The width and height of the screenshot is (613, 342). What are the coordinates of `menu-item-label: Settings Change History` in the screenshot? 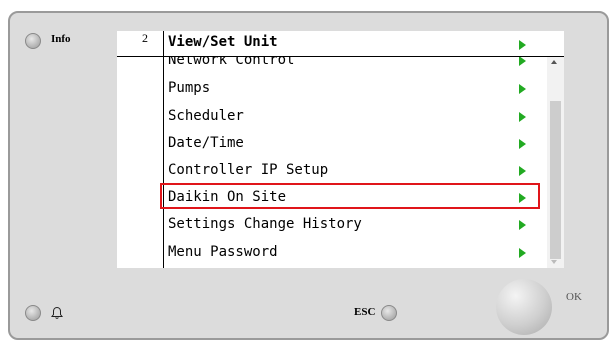 It's located at (265, 224).